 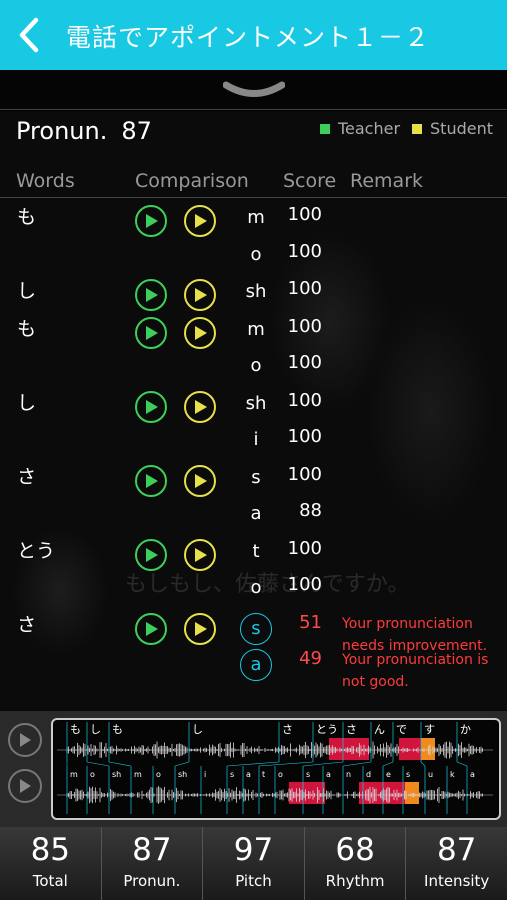 I want to click on phoneme-score: 49, so click(x=310, y=658).